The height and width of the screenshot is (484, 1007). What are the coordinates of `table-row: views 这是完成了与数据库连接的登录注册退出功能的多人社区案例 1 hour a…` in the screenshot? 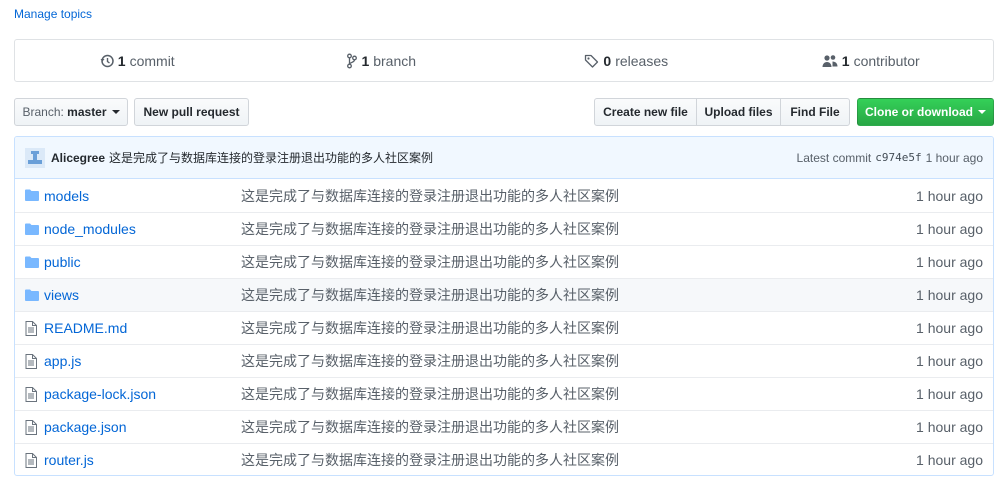 It's located at (504, 294).